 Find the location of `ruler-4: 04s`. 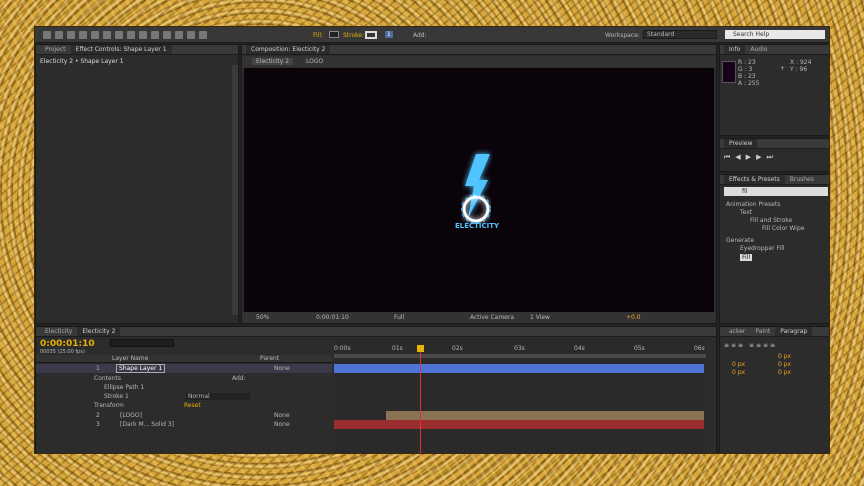

ruler-4: 04s is located at coordinates (579, 348).